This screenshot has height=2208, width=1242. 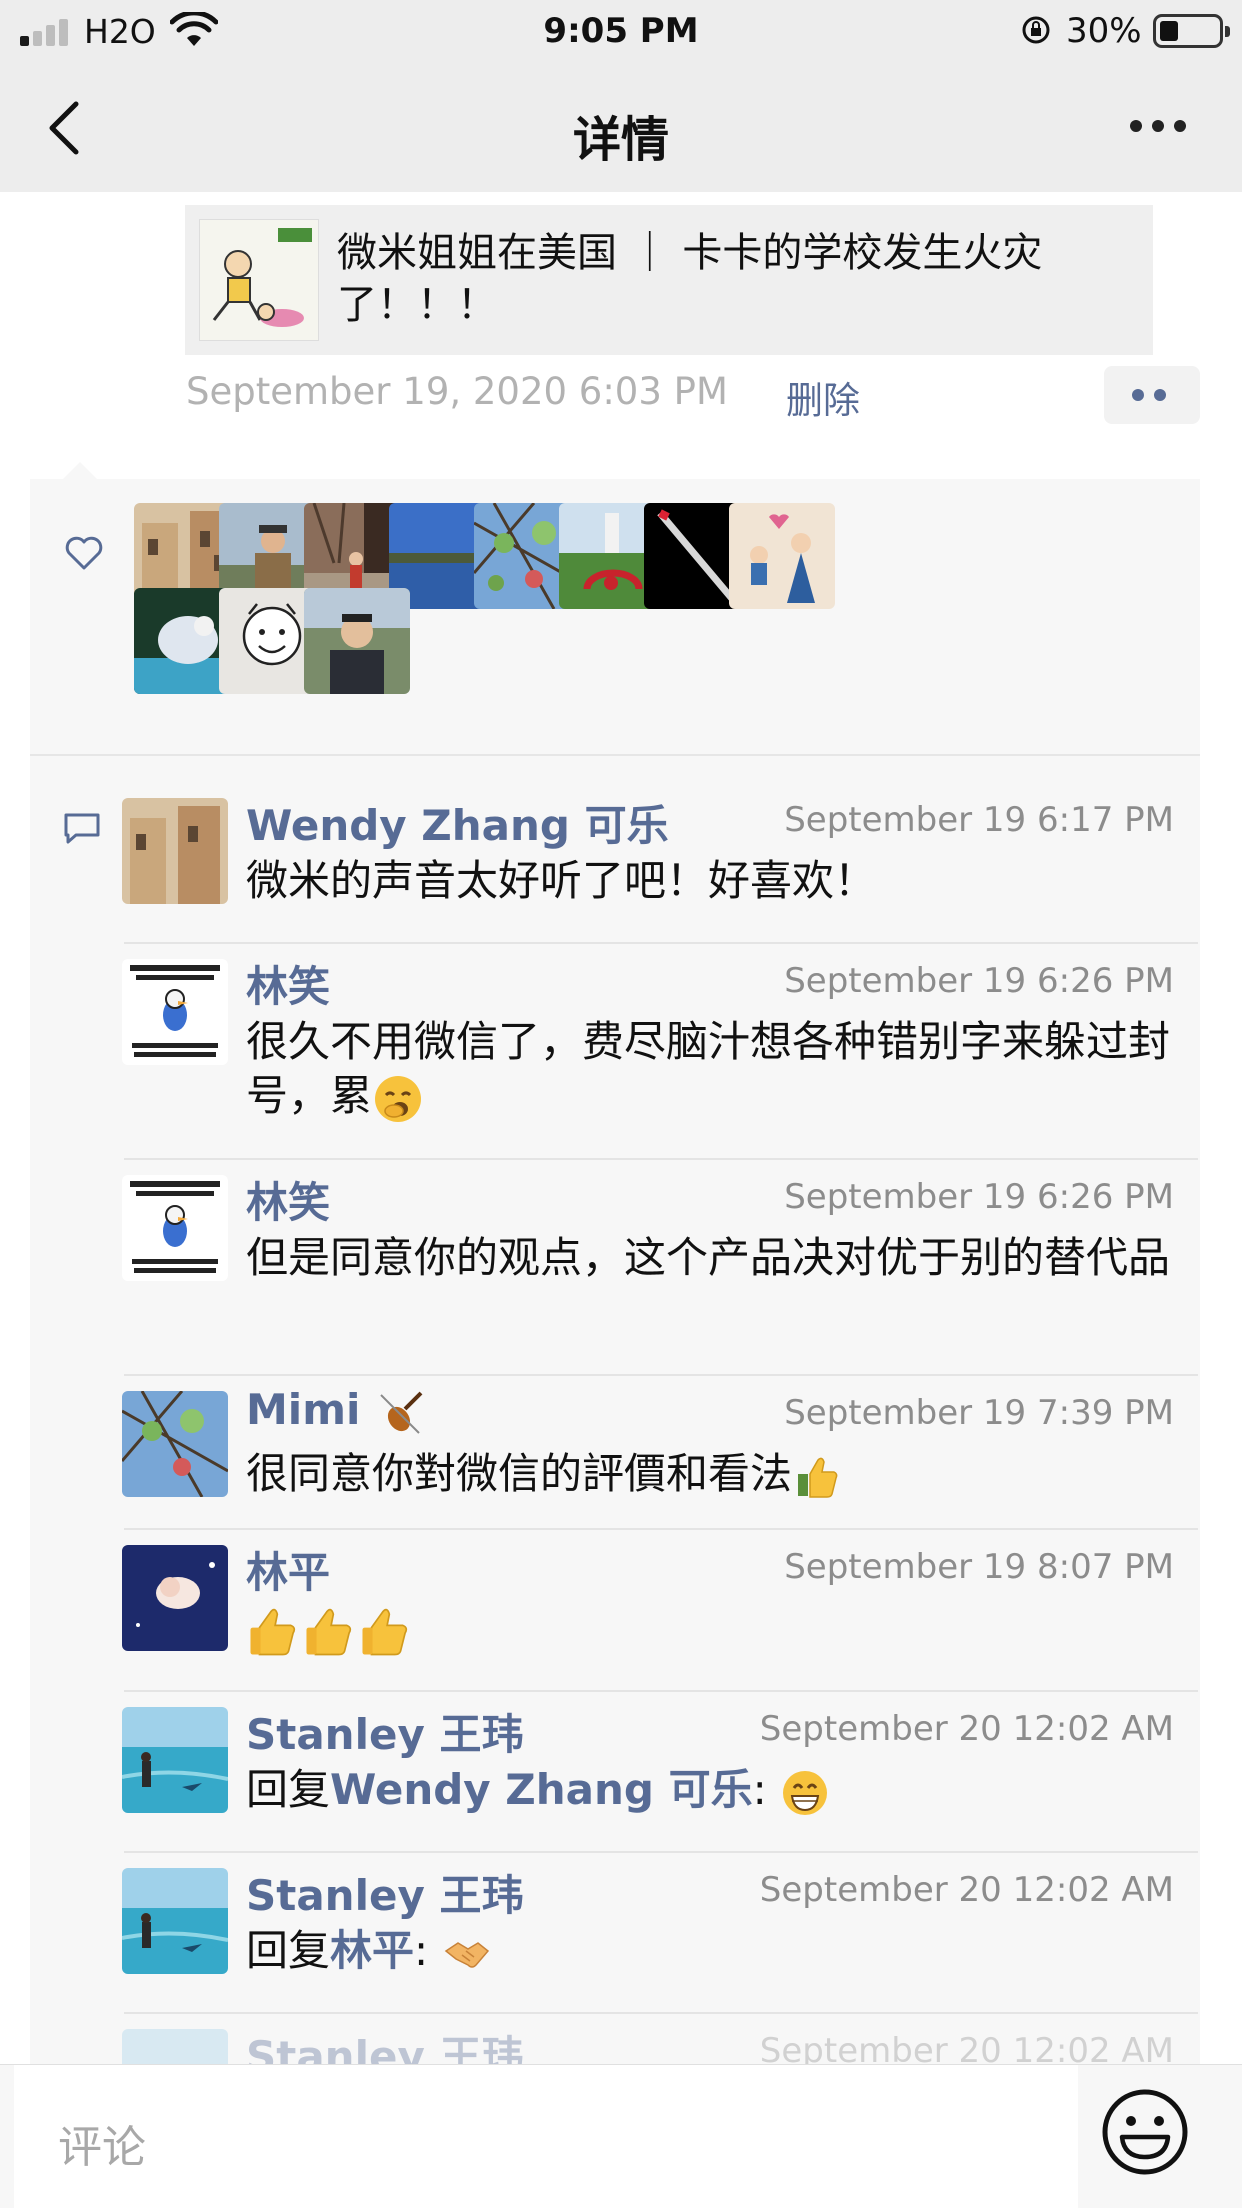 I want to click on comment-time: September 19 8:07 PM, so click(x=979, y=1567).